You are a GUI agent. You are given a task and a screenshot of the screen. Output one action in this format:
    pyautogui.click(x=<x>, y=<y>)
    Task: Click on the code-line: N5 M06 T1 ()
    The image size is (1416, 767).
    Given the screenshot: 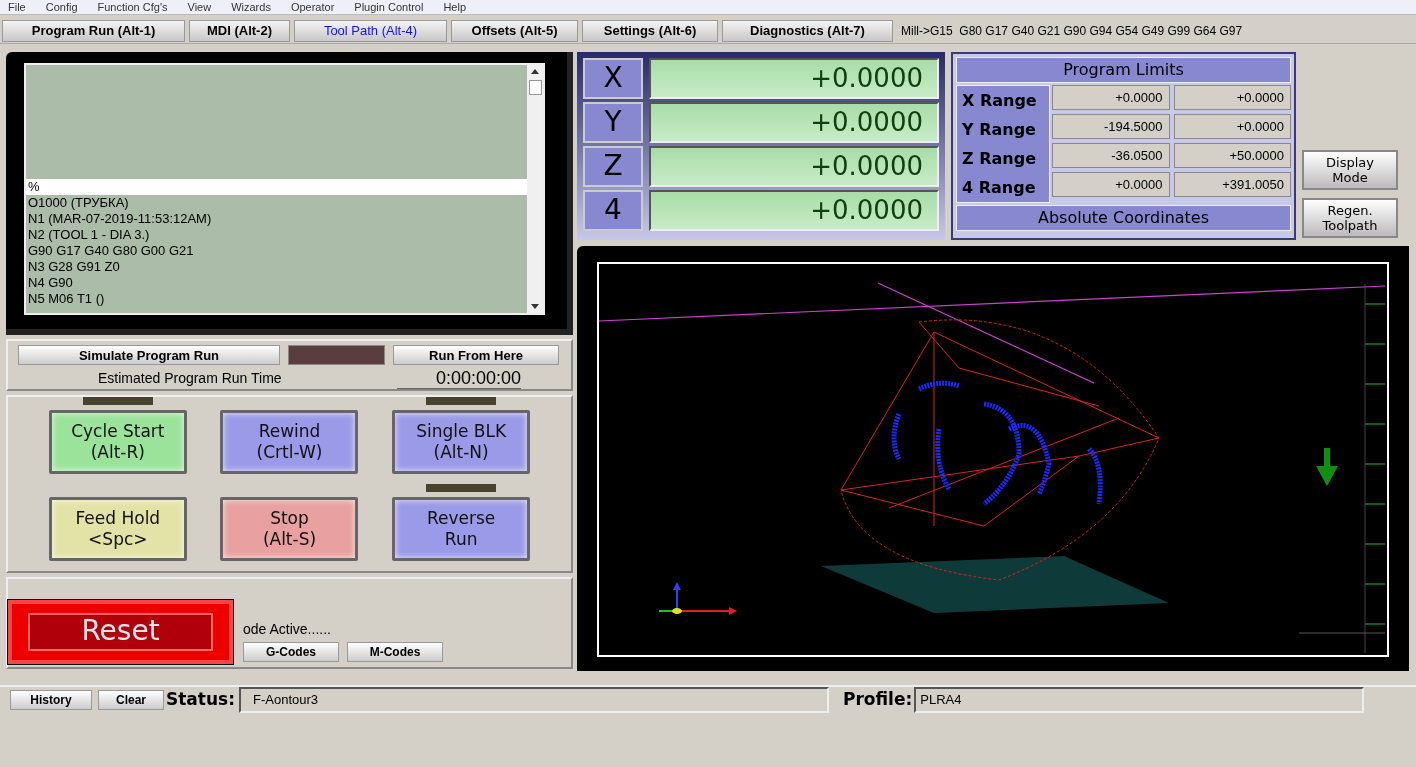 What is the action you would take?
    pyautogui.click(x=276, y=299)
    